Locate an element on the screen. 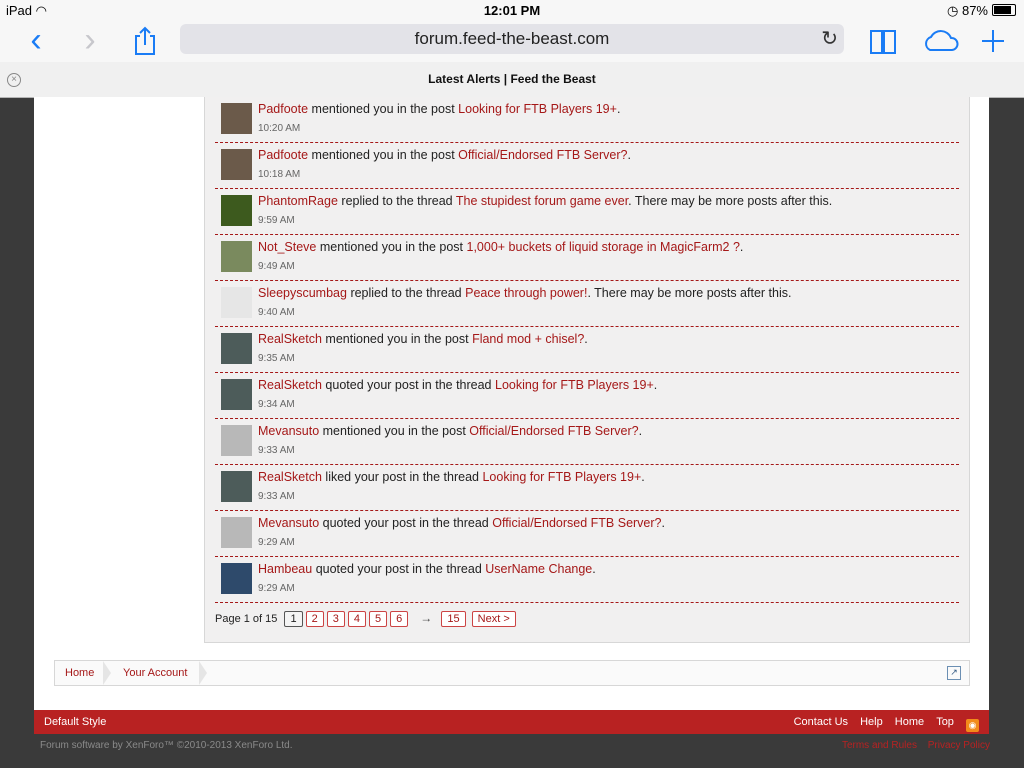 The height and width of the screenshot is (768, 1024). bookmarks-button is located at coordinates (883, 41).